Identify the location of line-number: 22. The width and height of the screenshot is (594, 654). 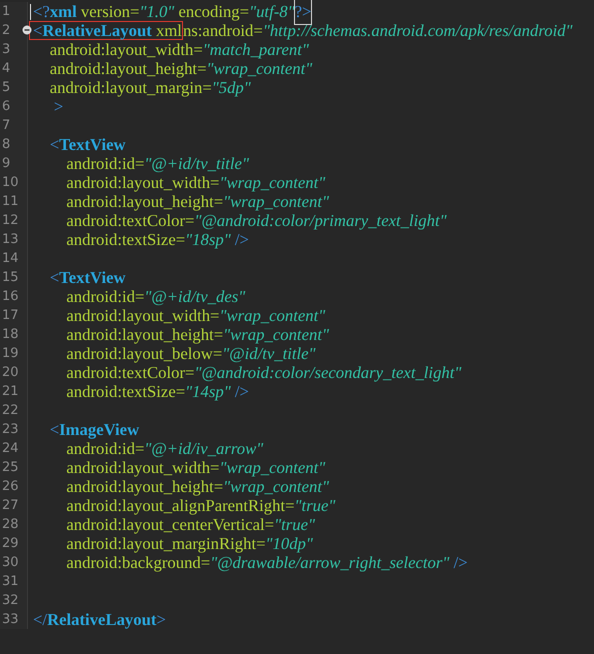
(10, 411).